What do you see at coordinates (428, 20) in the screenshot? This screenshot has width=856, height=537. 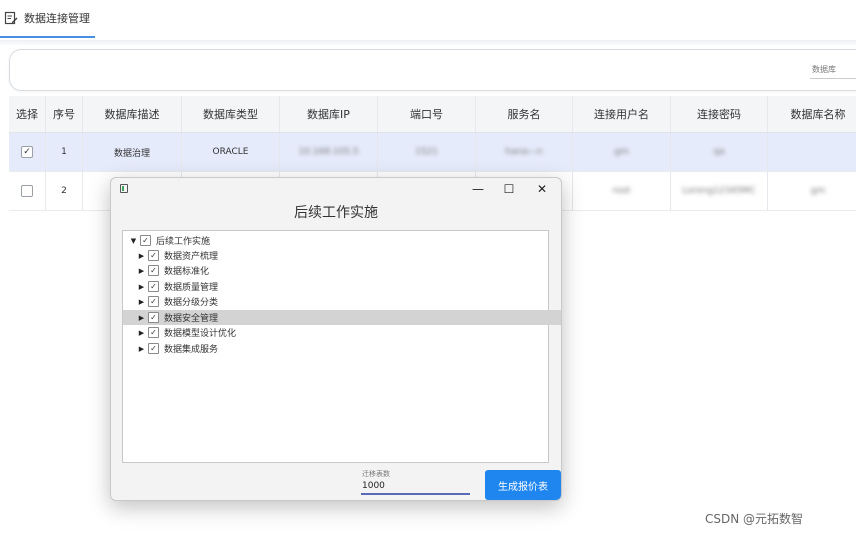 I see `tab-bar: 数据连接管理` at bounding box center [428, 20].